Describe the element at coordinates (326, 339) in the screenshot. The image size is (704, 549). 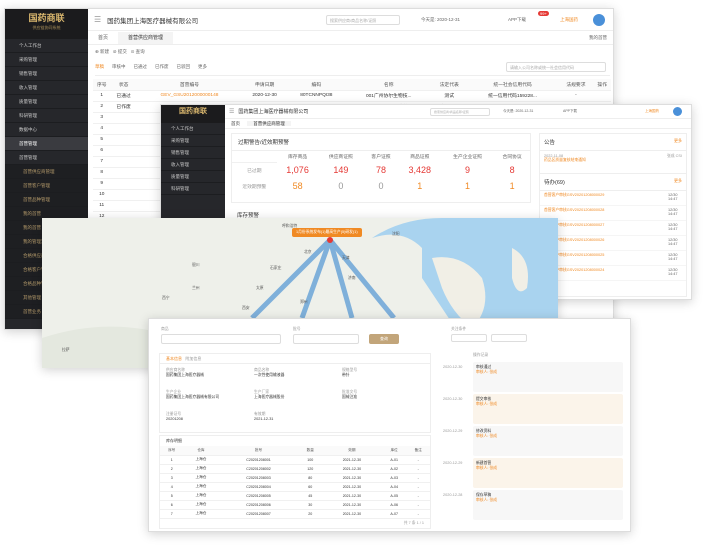
I see `batch-input` at that location.